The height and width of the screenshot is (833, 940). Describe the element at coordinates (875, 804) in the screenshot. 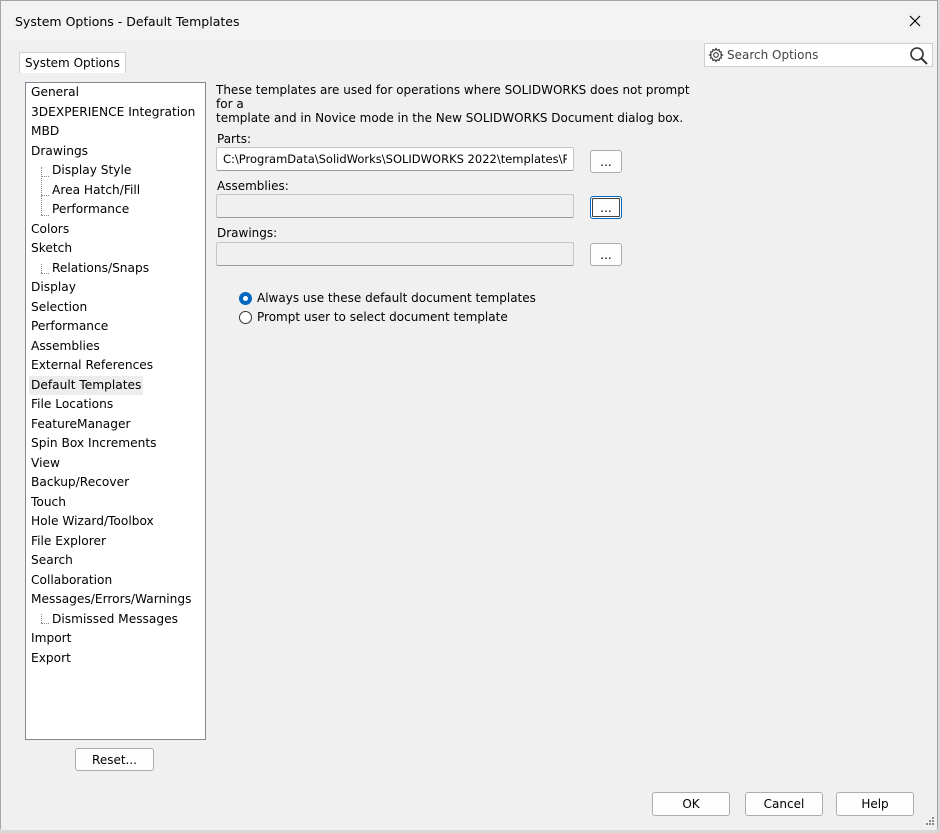

I see `help-button: Help` at that location.